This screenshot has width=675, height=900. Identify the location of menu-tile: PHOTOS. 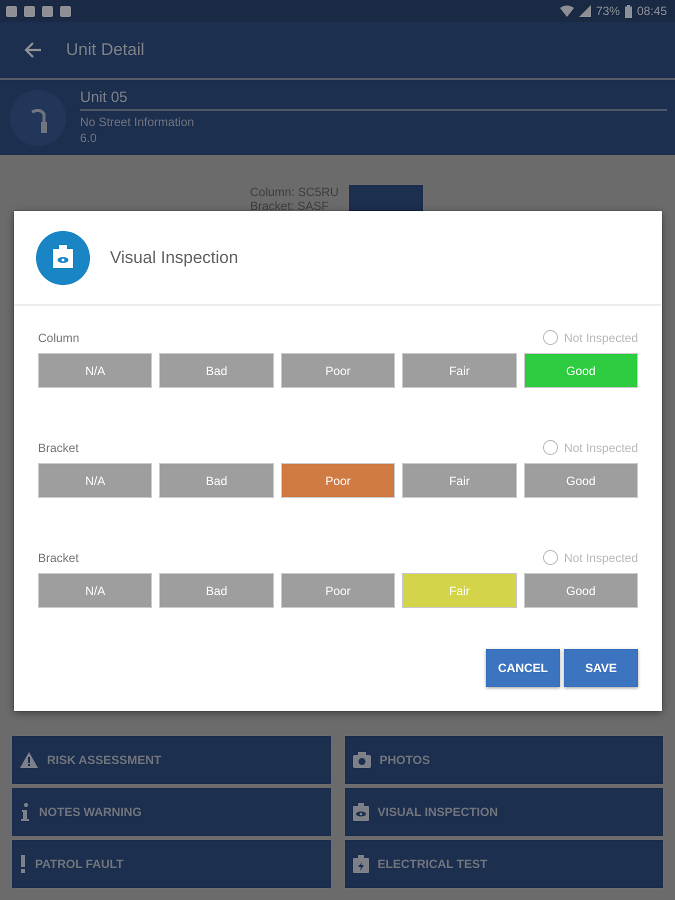
(503, 760).